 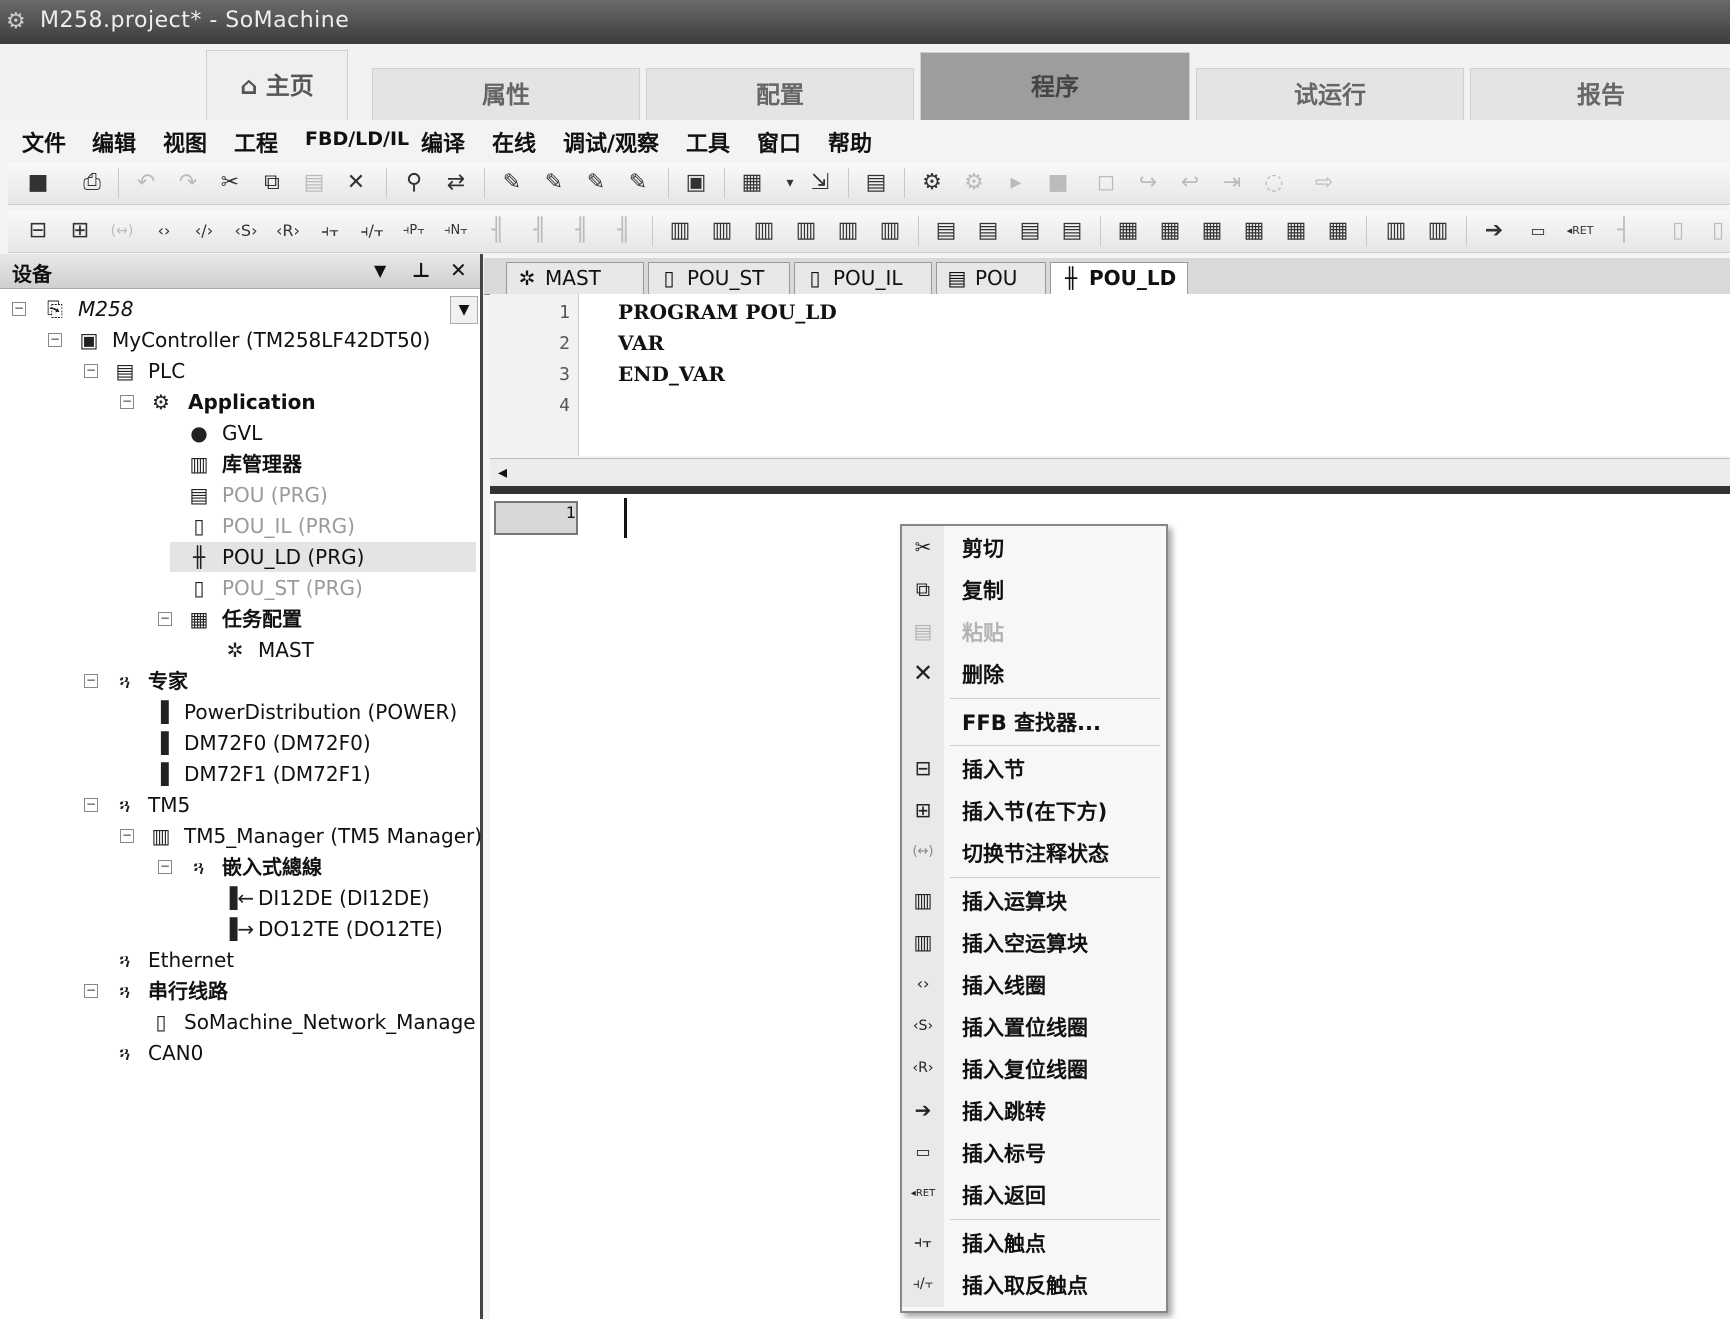 What do you see at coordinates (1330, 94) in the screenshot?
I see `tab-commissioning: 试运行` at bounding box center [1330, 94].